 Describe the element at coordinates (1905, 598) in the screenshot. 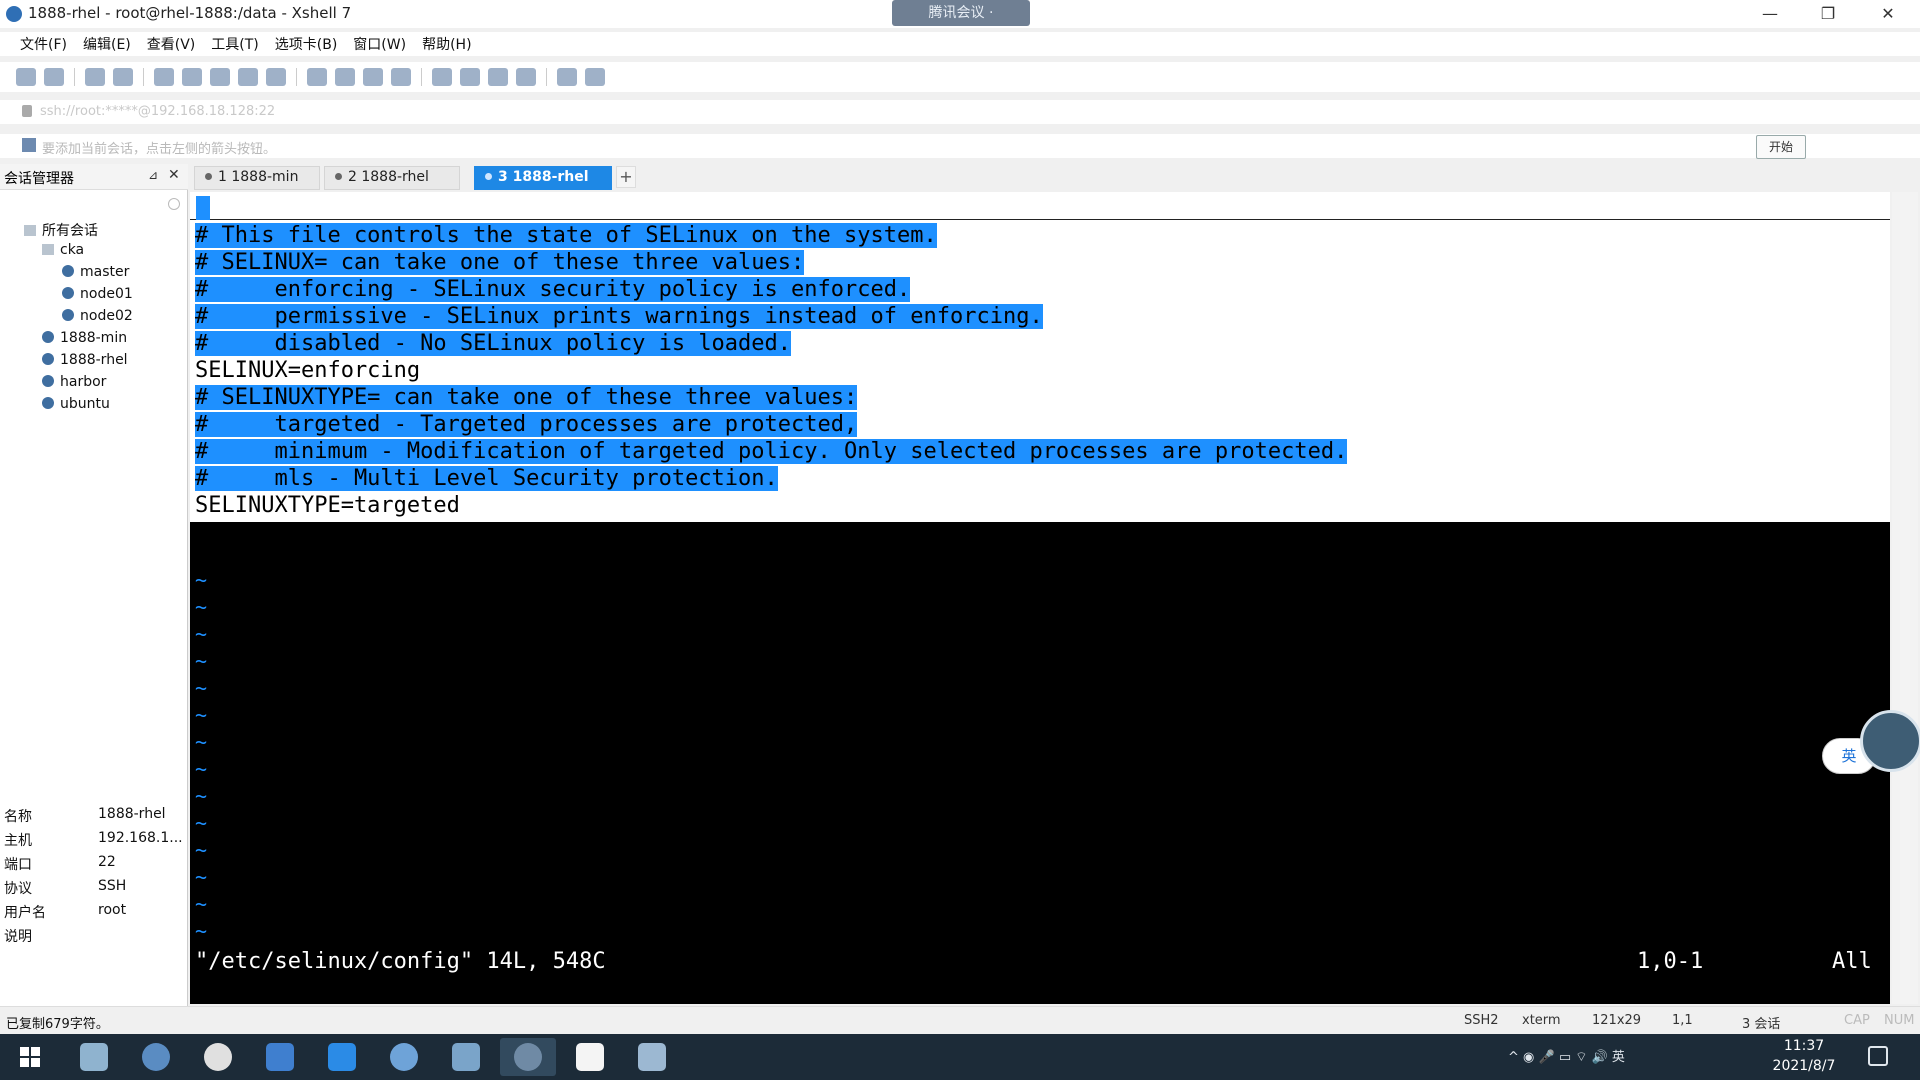

I see `terminal-scrollbar` at that location.